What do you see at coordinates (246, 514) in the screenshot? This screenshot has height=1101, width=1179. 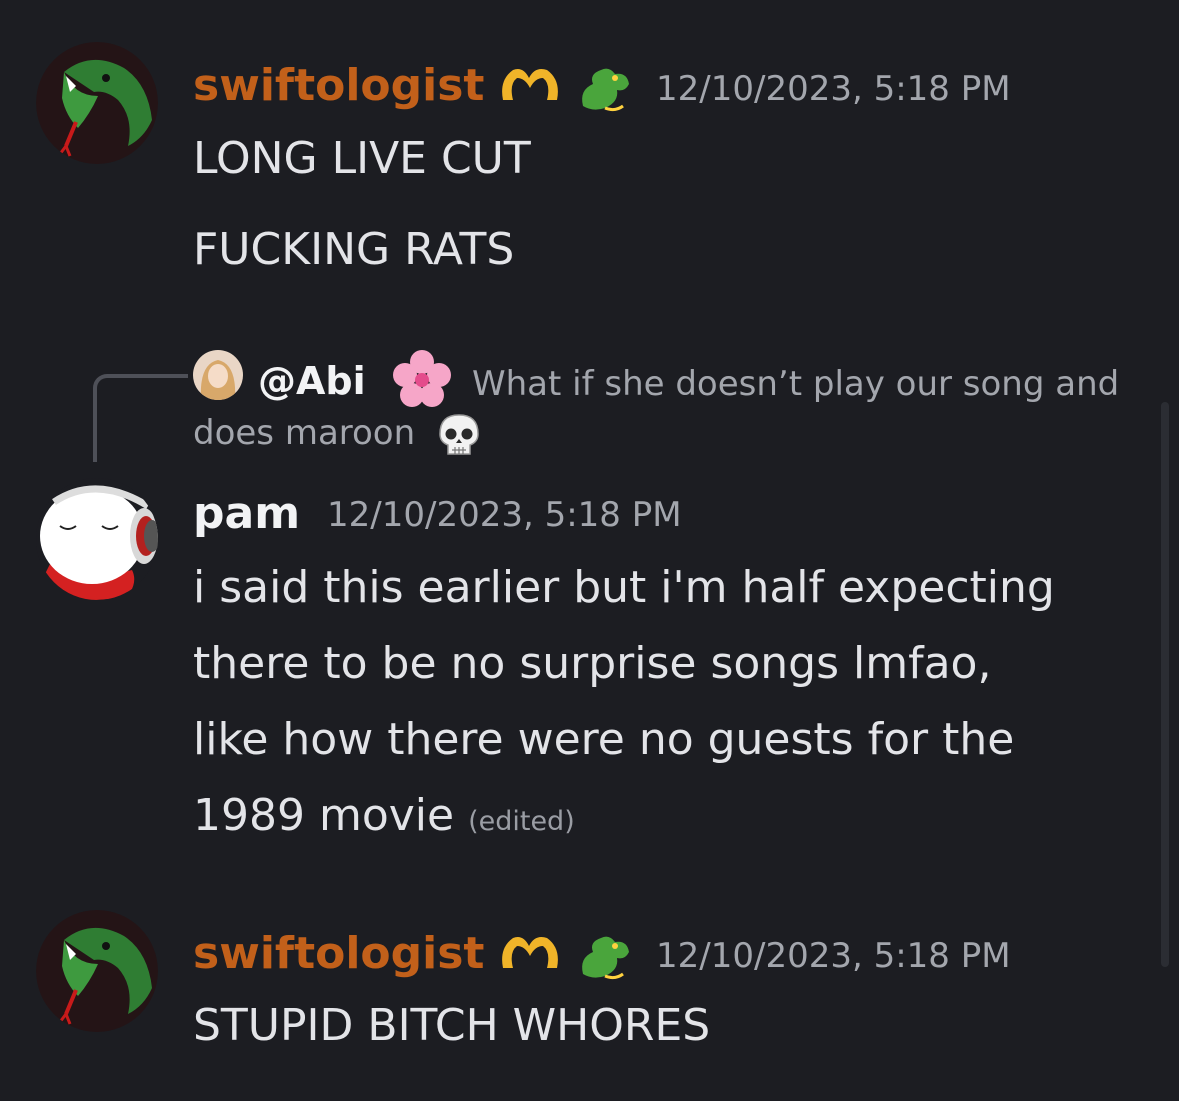 I see `username: pam` at bounding box center [246, 514].